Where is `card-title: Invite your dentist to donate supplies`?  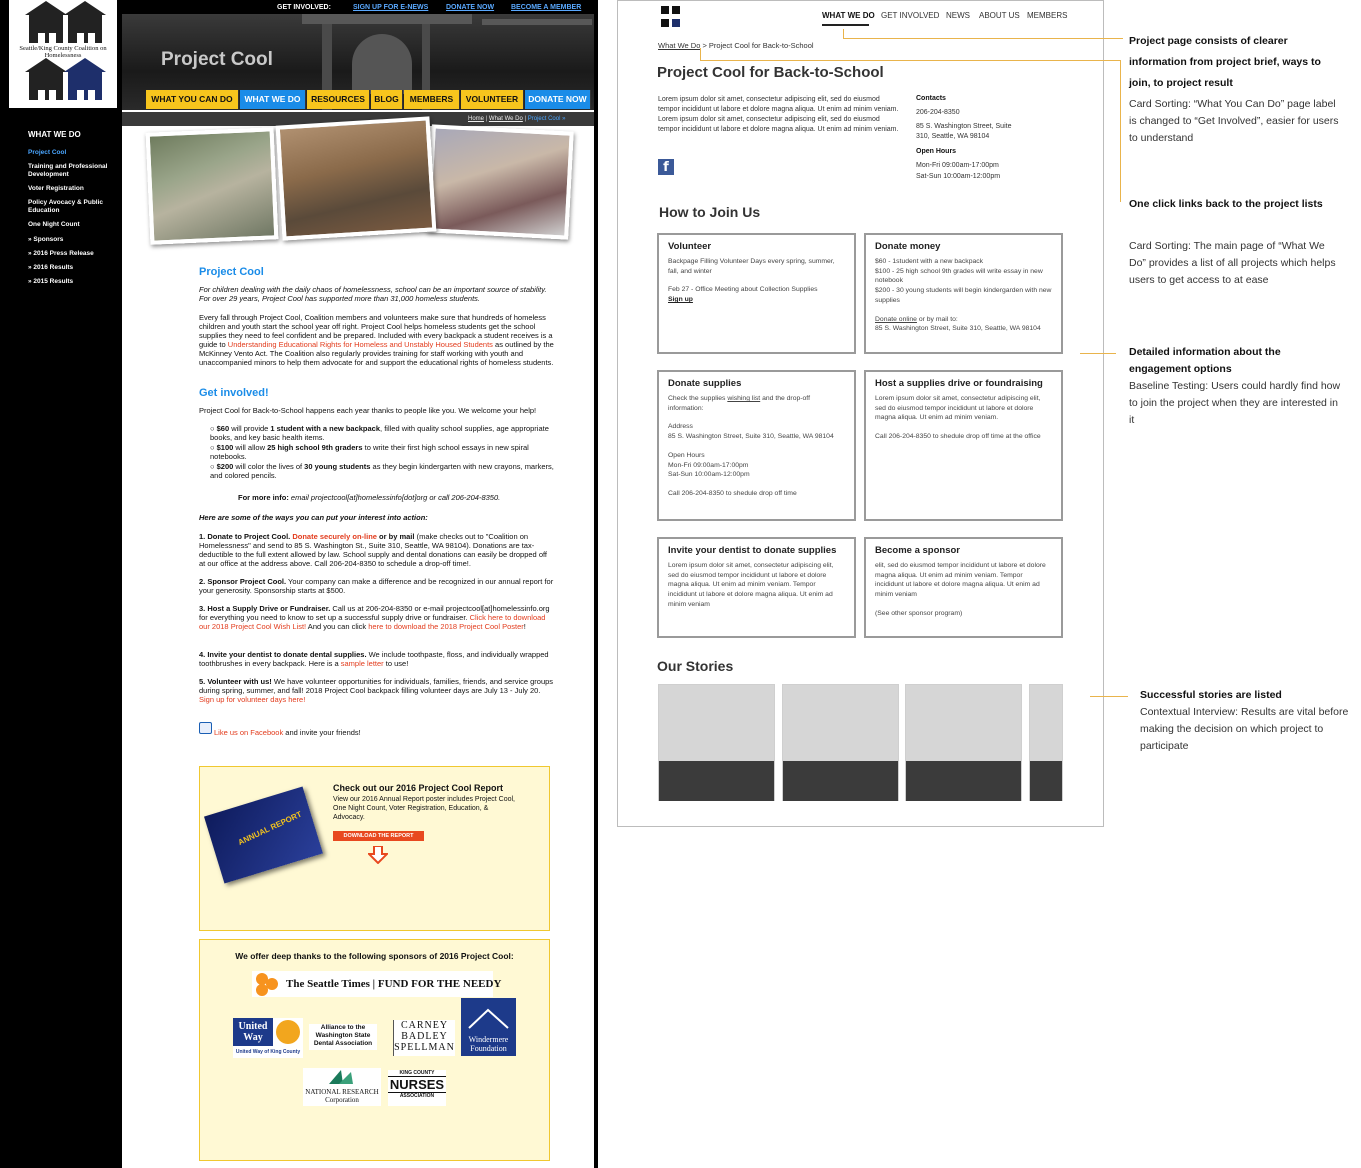
card-title: Invite your dentist to donate supplies is located at coordinates (752, 550).